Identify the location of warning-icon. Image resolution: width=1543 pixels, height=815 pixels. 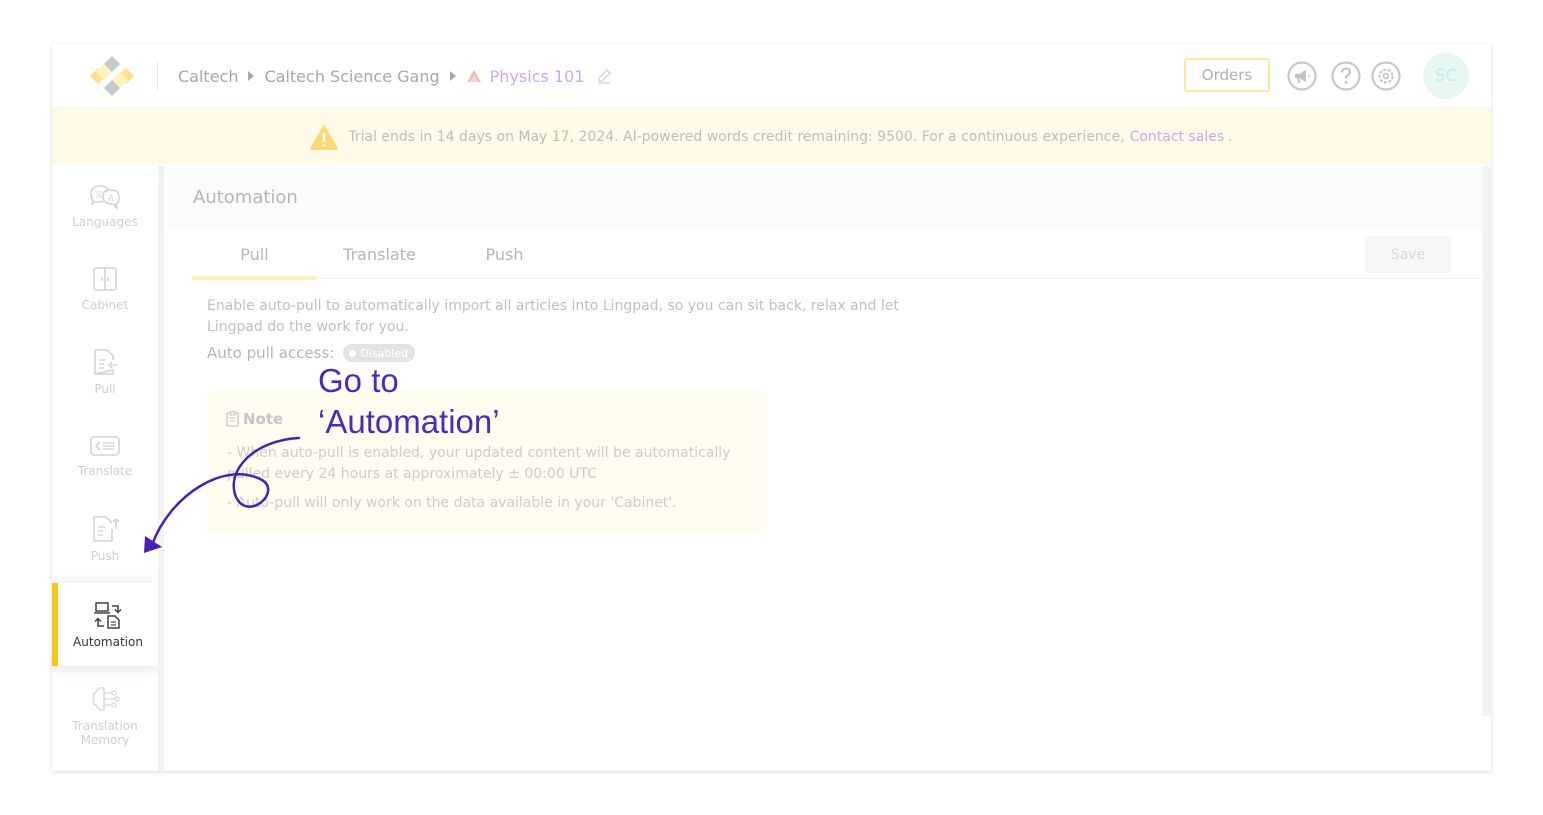
(324, 137).